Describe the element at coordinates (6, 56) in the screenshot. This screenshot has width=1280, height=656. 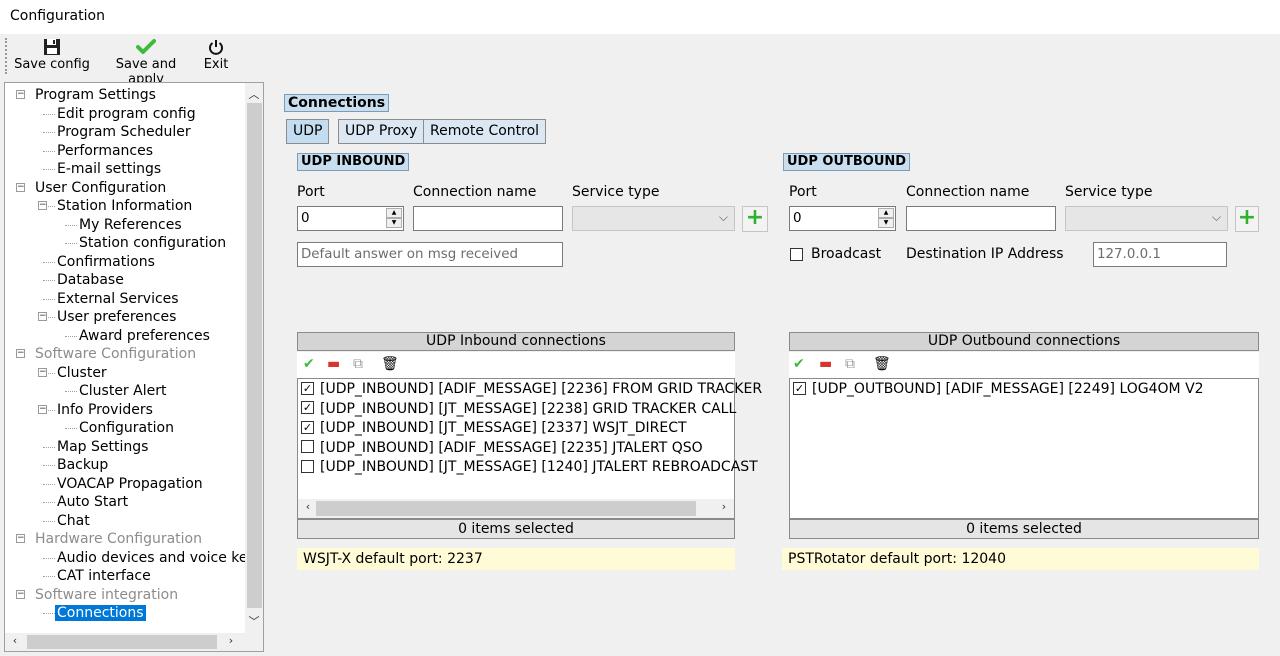
I see `toolbar-grip` at that location.